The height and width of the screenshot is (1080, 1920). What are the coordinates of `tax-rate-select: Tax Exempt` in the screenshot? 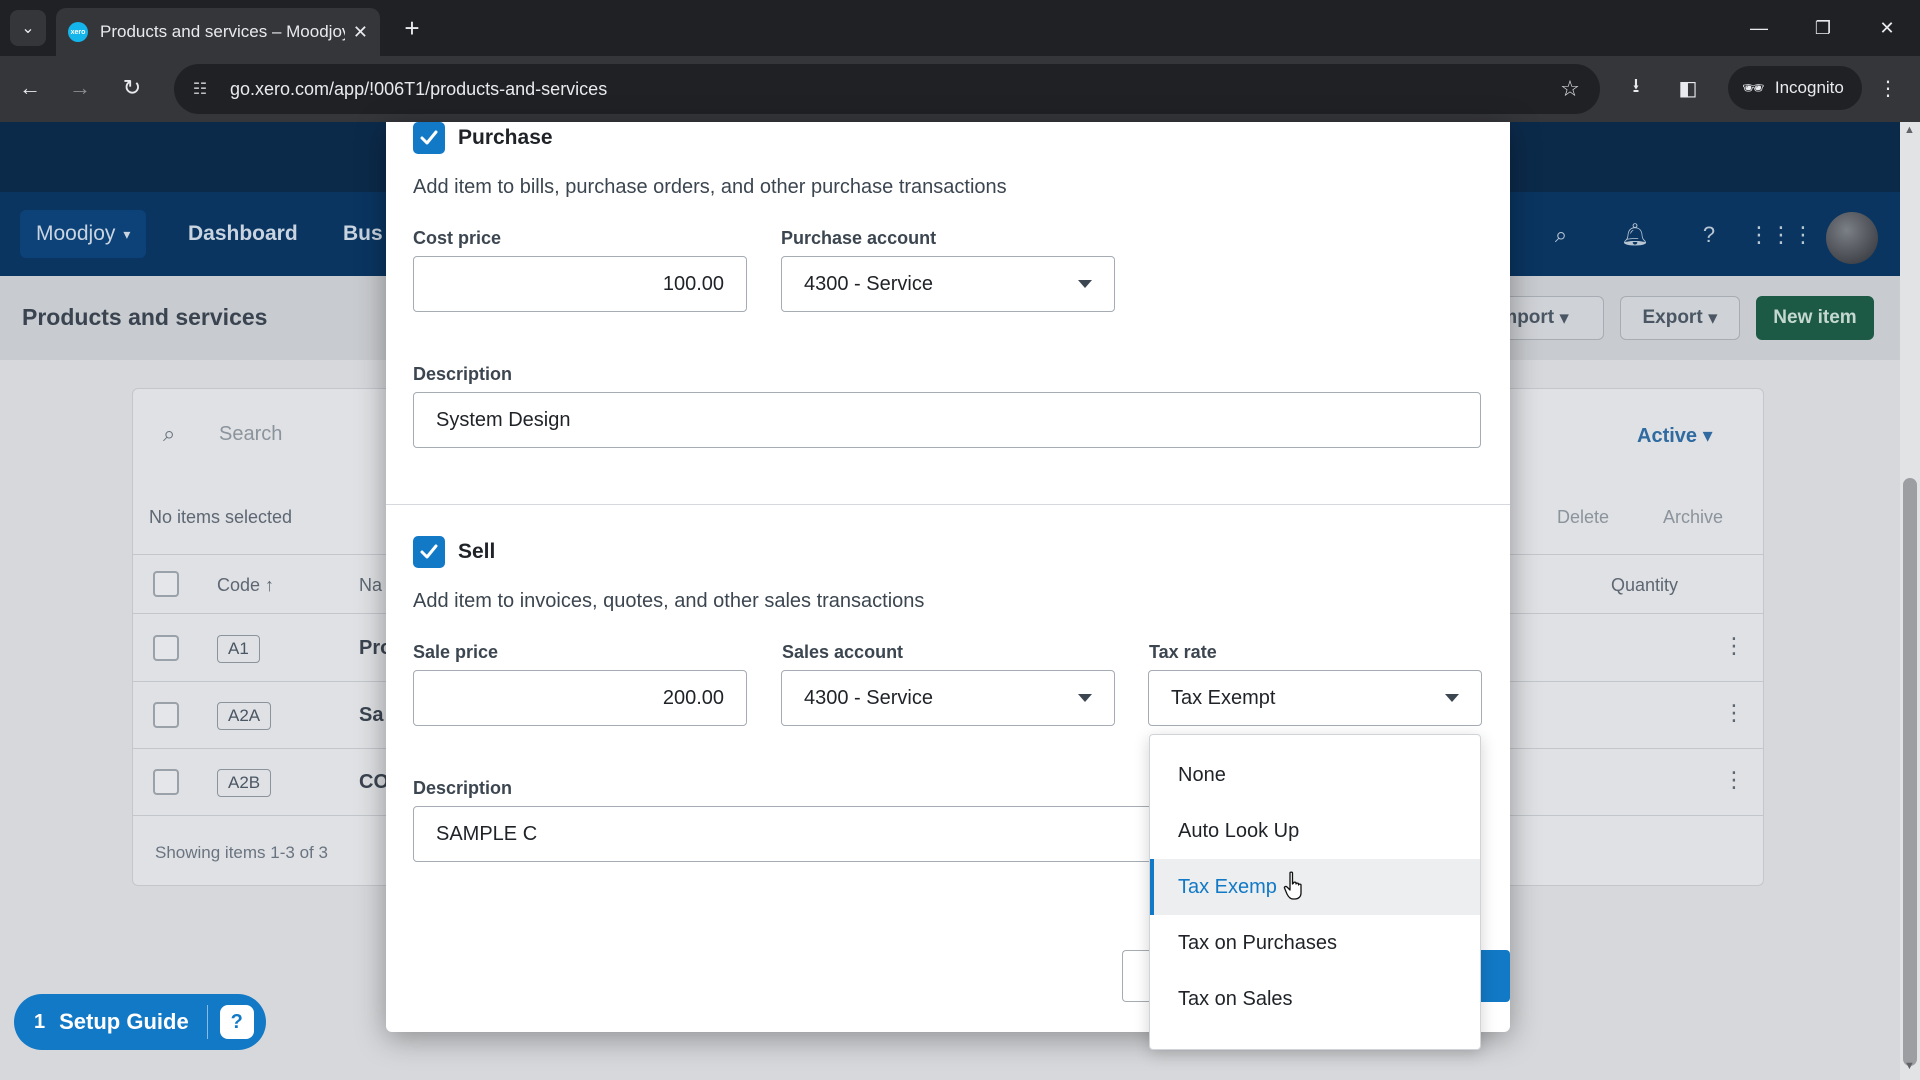 It's located at (1315, 698).